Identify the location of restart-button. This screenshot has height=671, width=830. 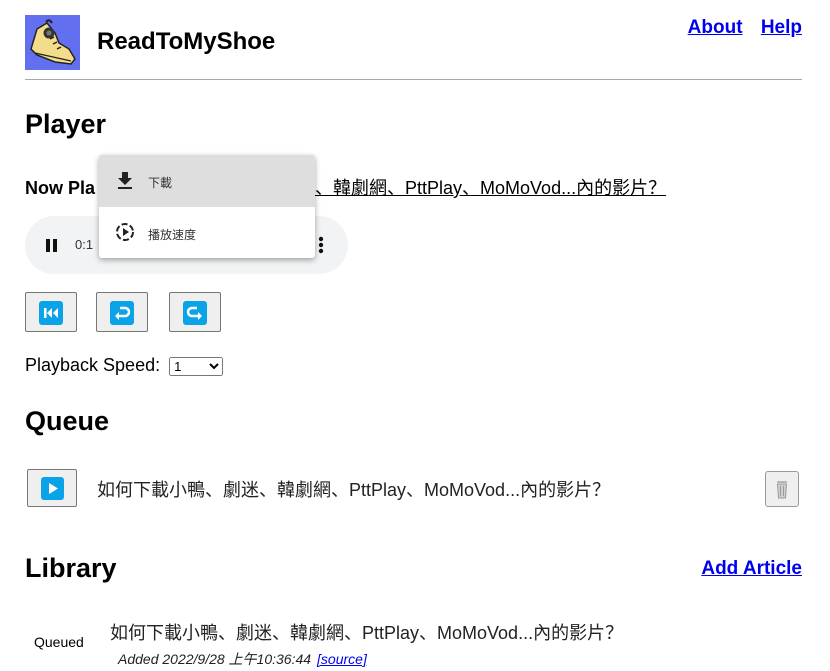
(51, 312).